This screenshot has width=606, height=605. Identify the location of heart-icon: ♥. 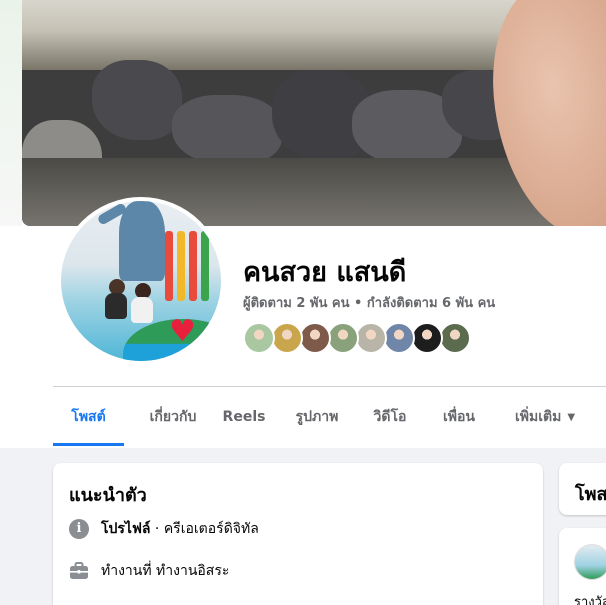
(182, 331).